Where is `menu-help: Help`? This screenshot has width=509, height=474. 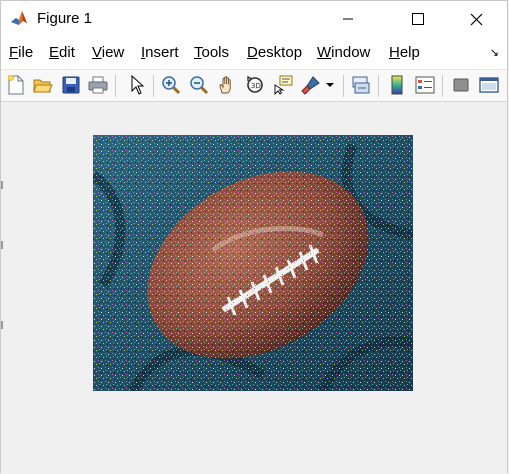
menu-help: Help is located at coordinates (404, 53).